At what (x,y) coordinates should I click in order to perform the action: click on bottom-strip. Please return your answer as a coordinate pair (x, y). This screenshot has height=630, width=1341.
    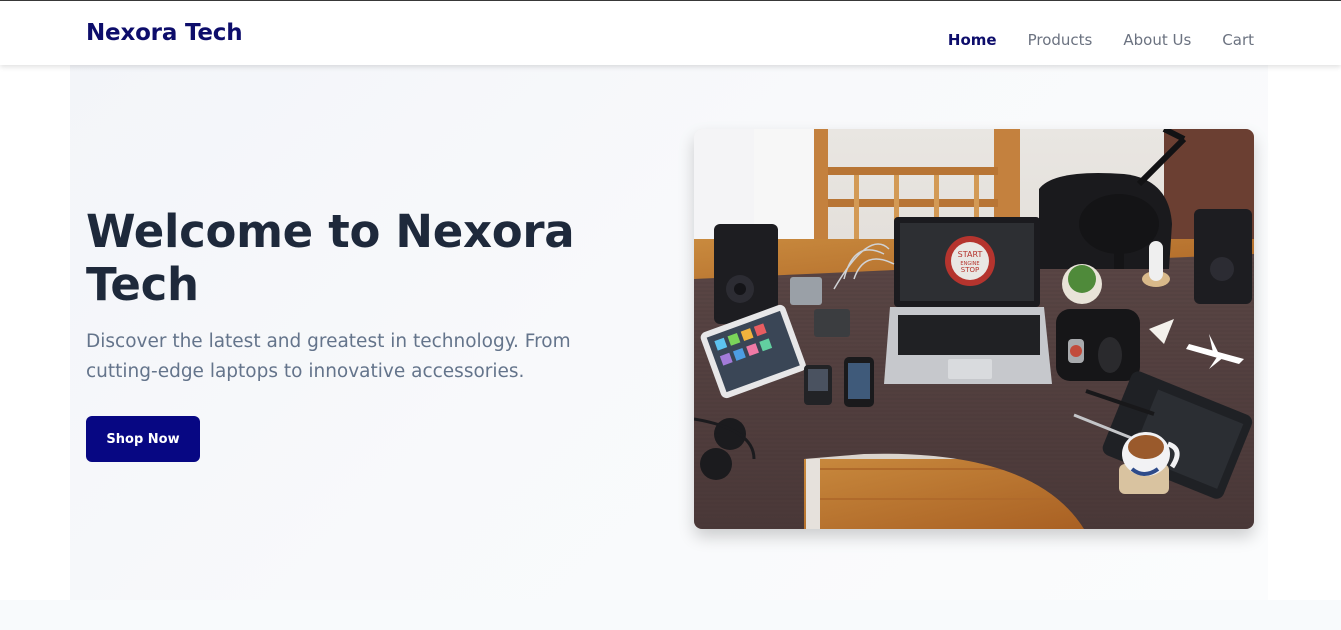
    Looking at the image, I should click on (670, 615).